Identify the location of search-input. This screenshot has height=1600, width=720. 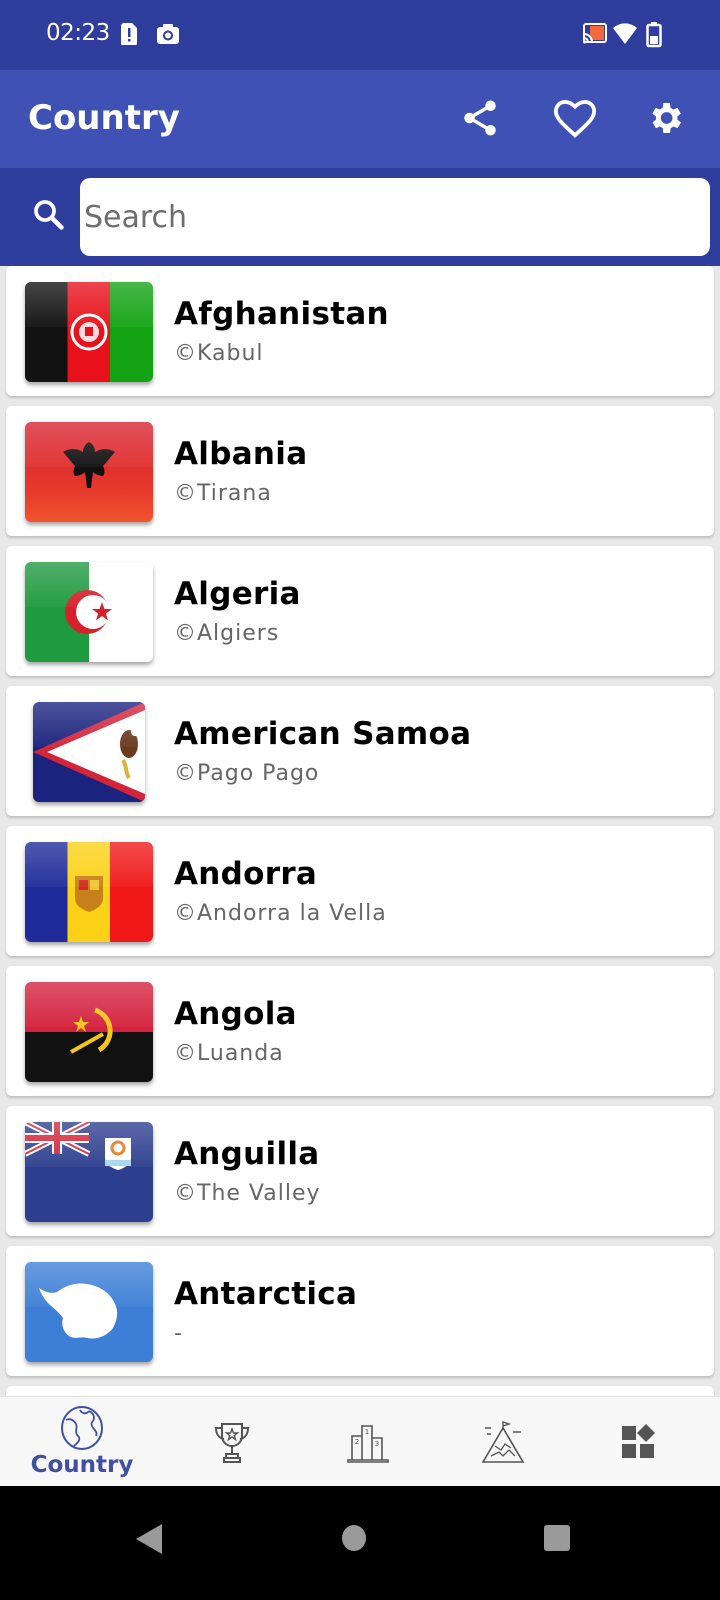
(395, 217).